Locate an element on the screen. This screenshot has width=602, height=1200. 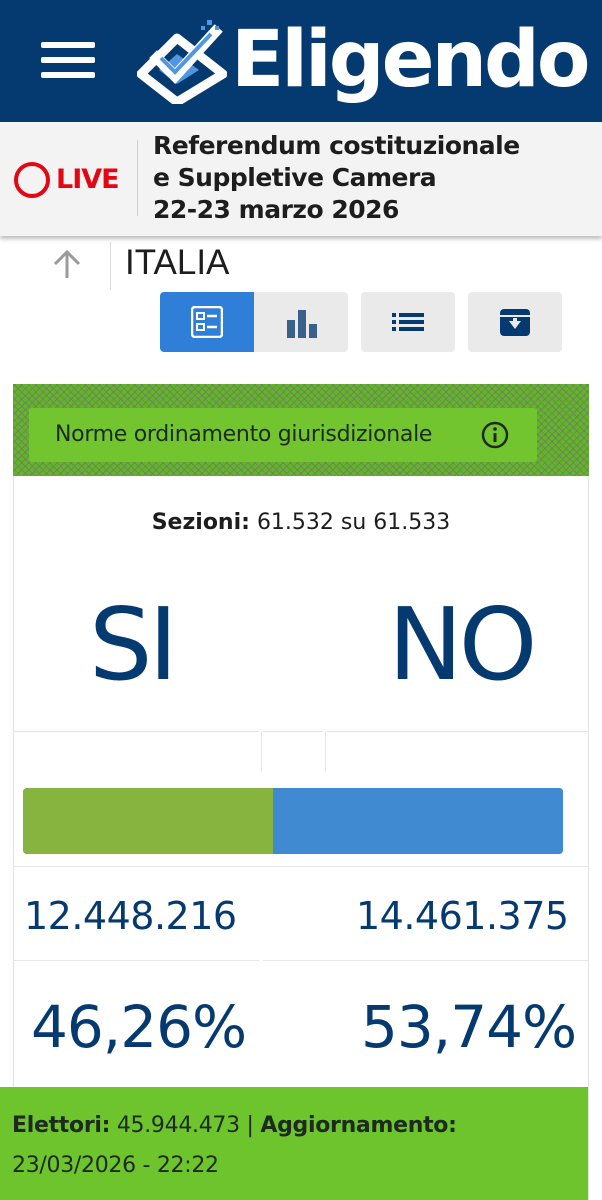
eligendo-logo: Eligendo is located at coordinates (363, 64).